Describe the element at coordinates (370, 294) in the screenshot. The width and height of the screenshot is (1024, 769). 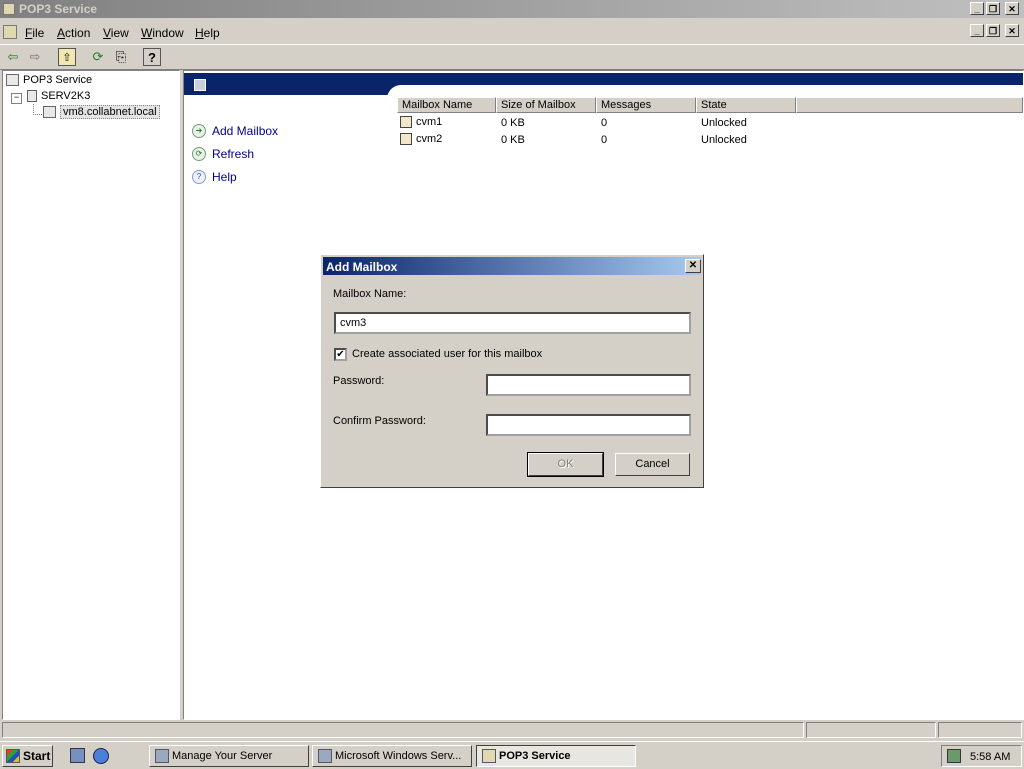
I see `mailbox-name-label: Mailbox Name:` at that location.